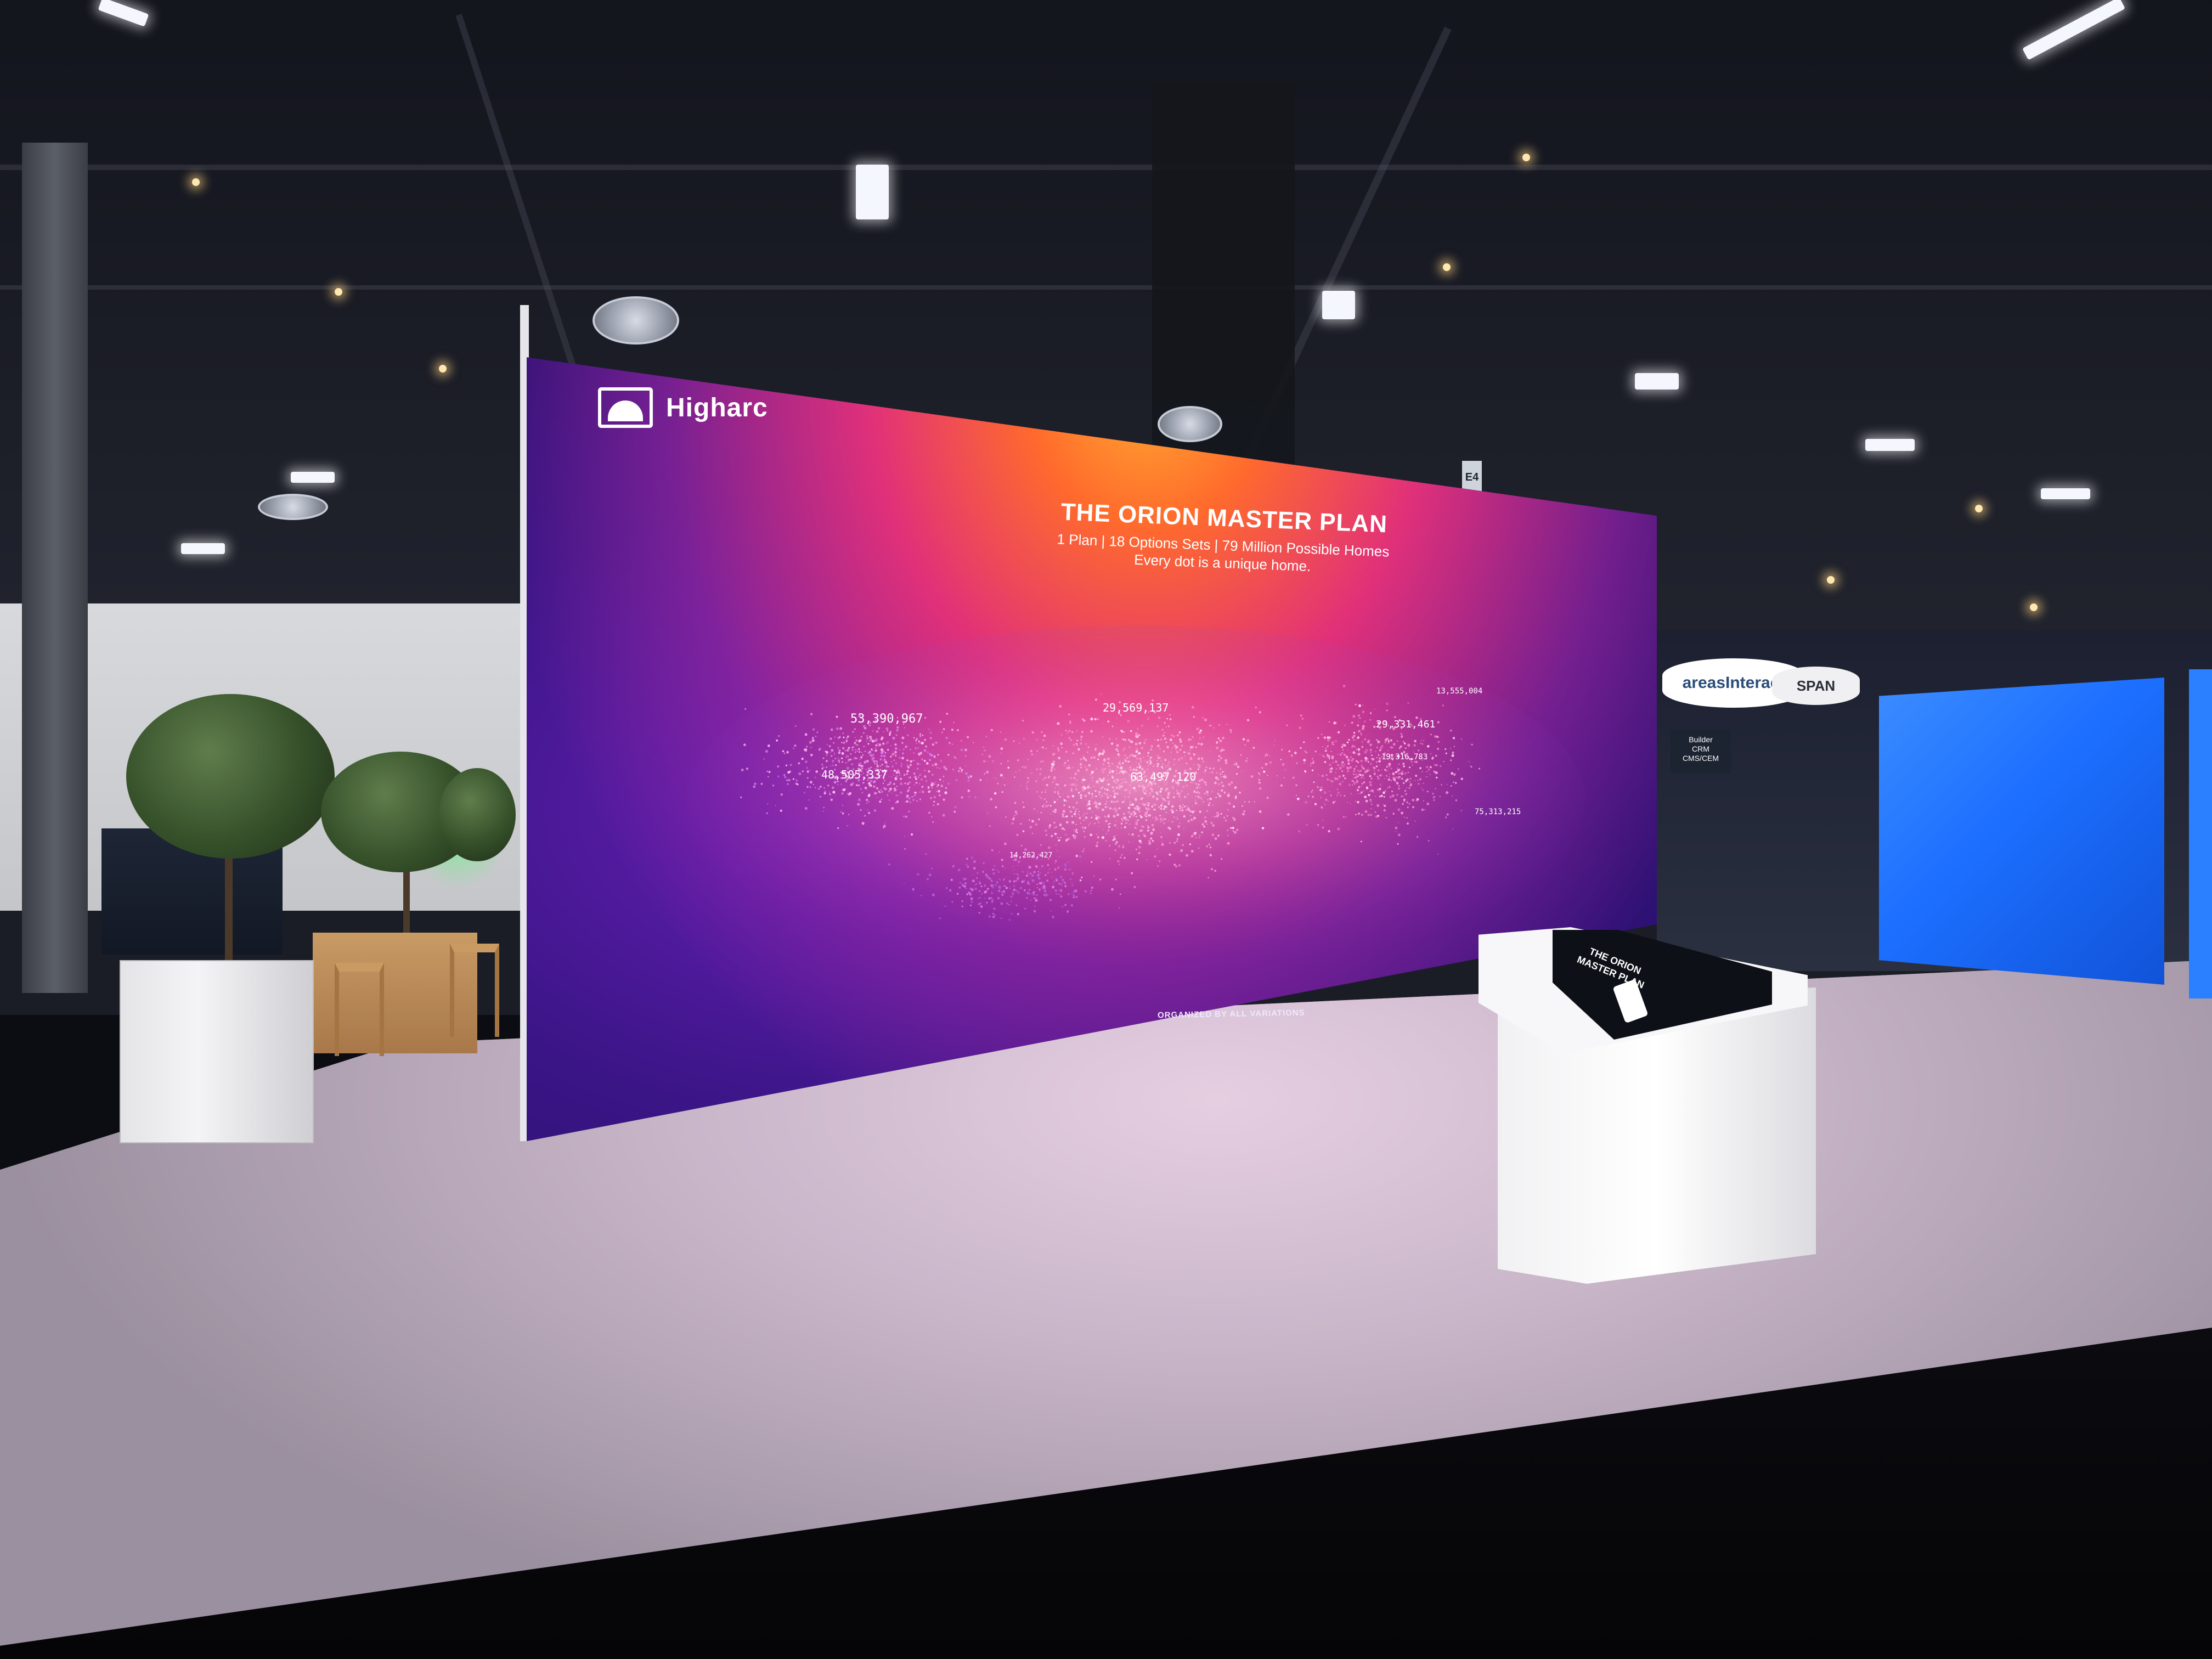  I want to click on dot-cloud, so click(1135, 801).